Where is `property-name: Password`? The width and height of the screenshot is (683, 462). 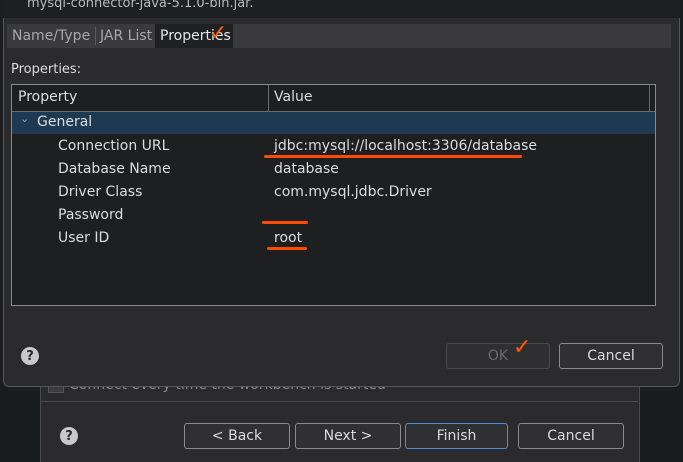 property-name: Password is located at coordinates (90, 215).